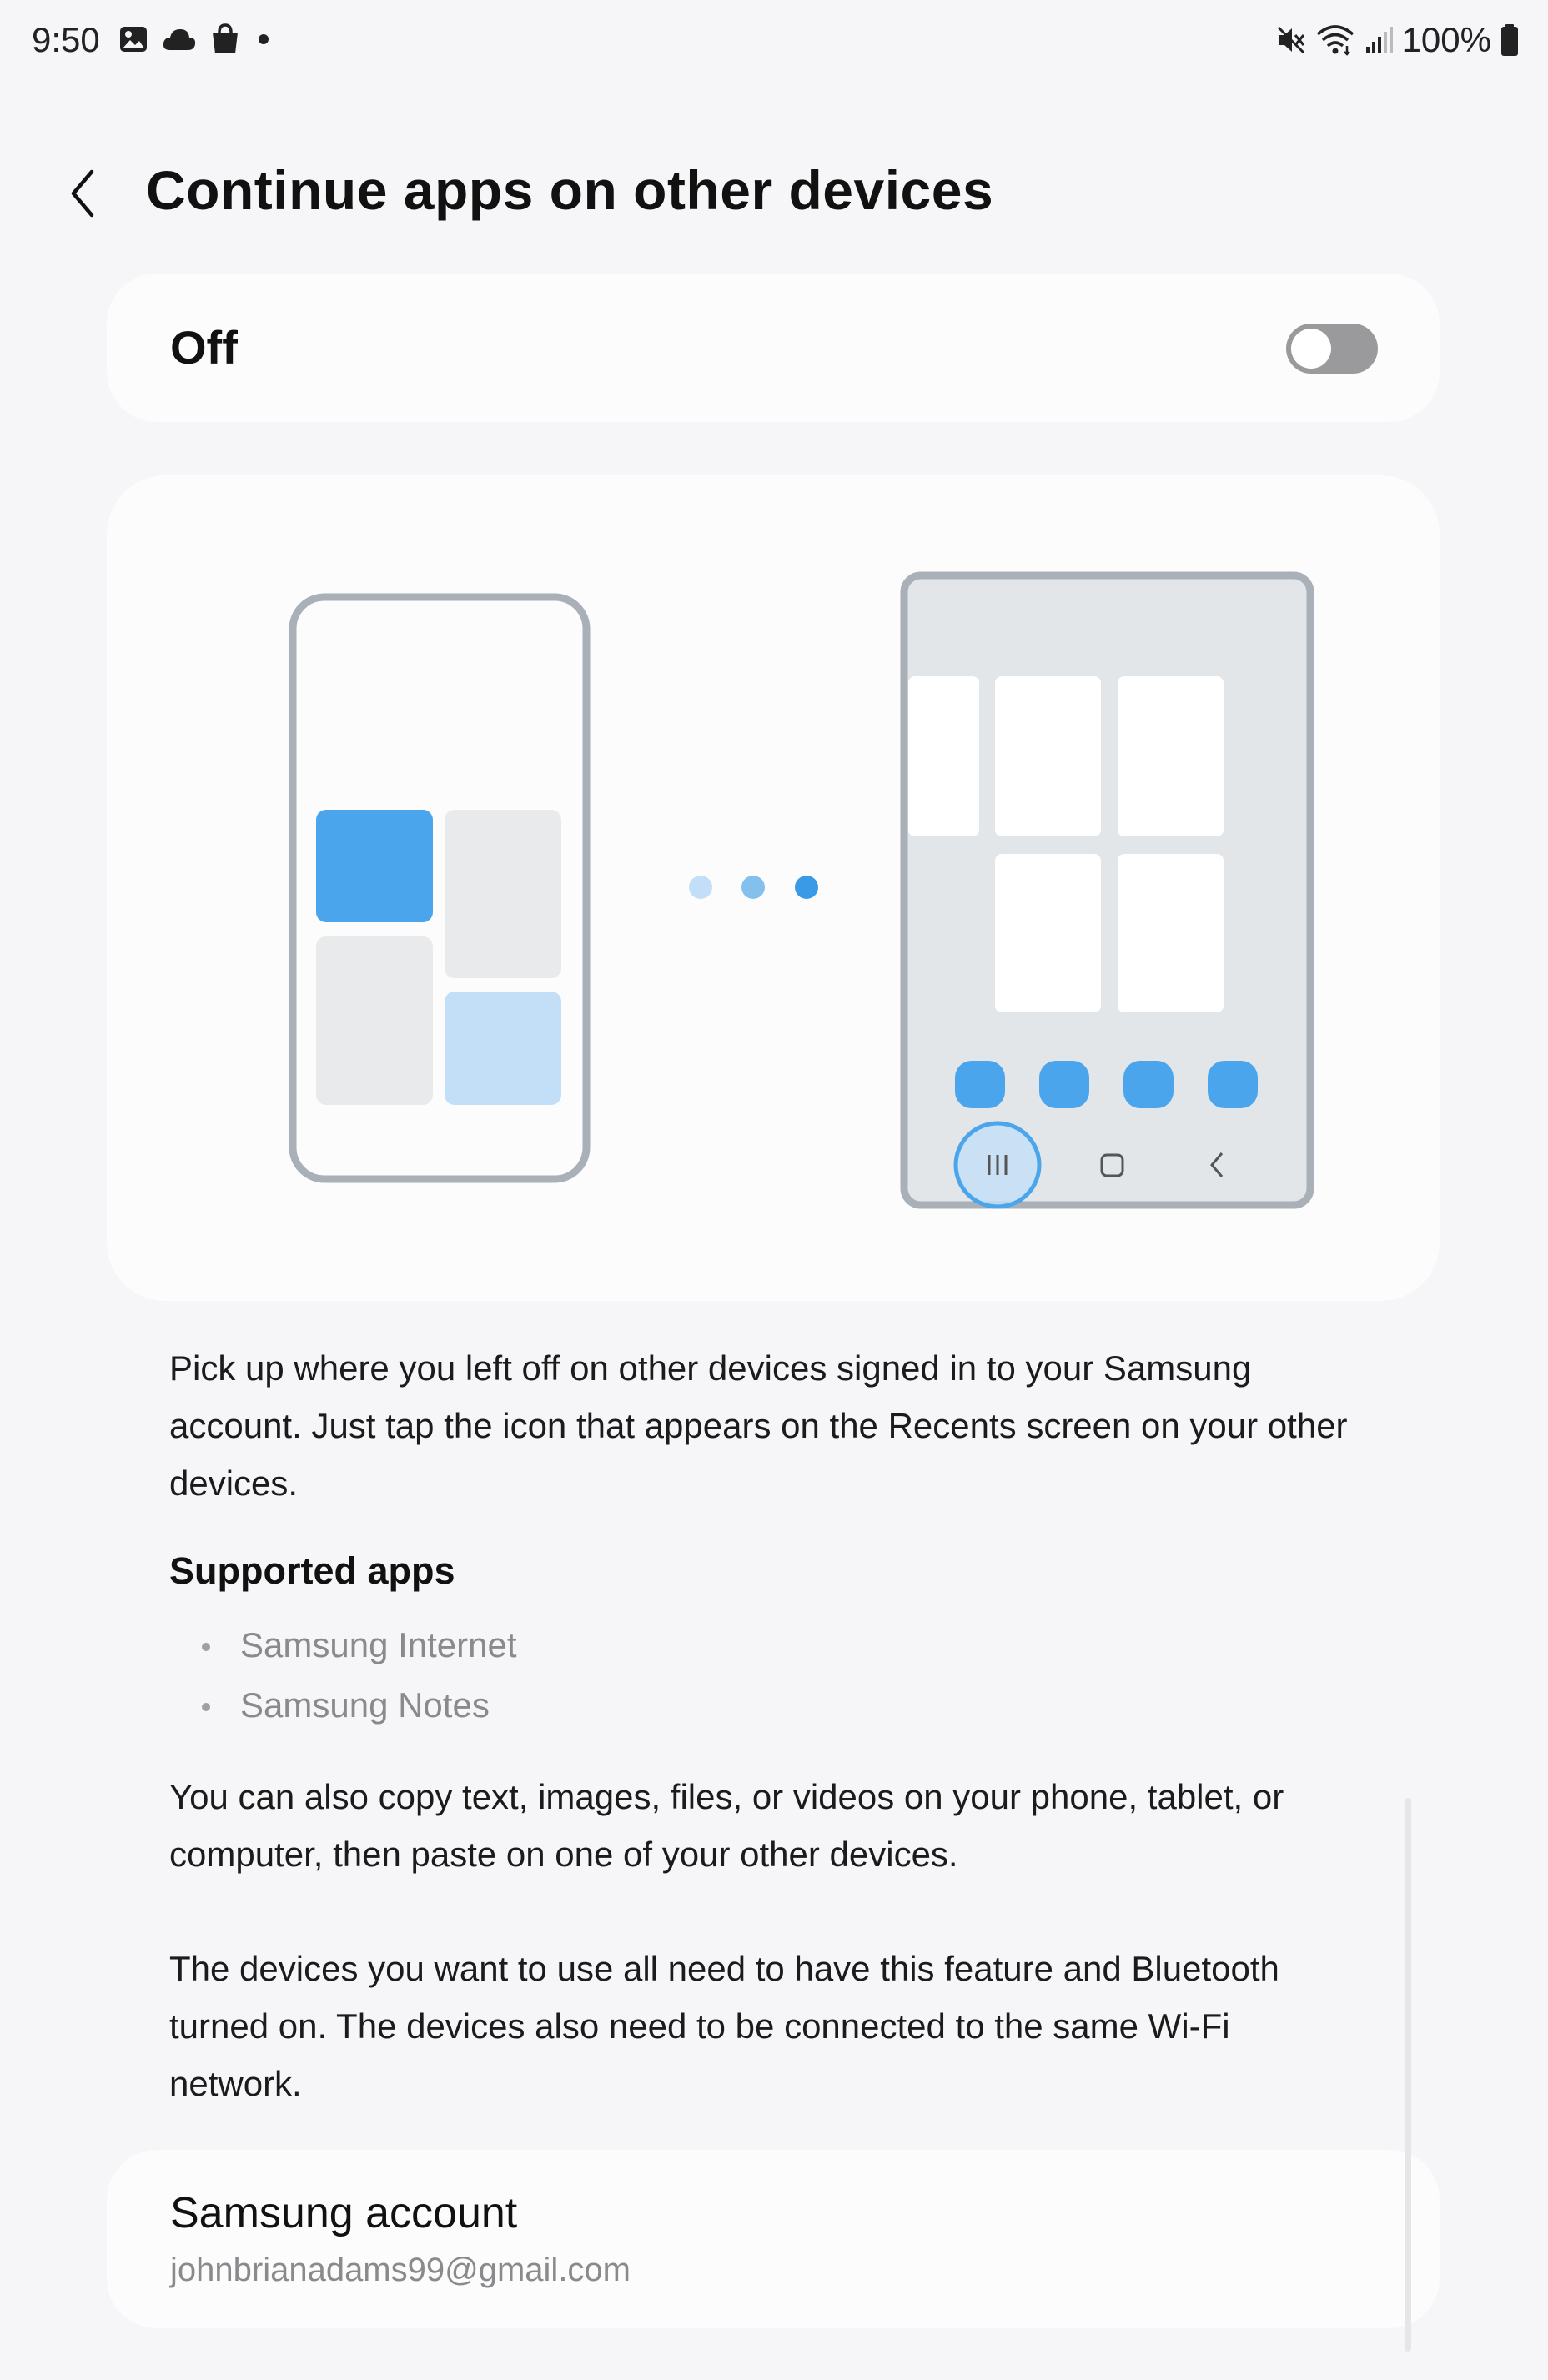 The height and width of the screenshot is (2380, 1548). Describe the element at coordinates (134, 39) in the screenshot. I see `gallery-icon` at that location.